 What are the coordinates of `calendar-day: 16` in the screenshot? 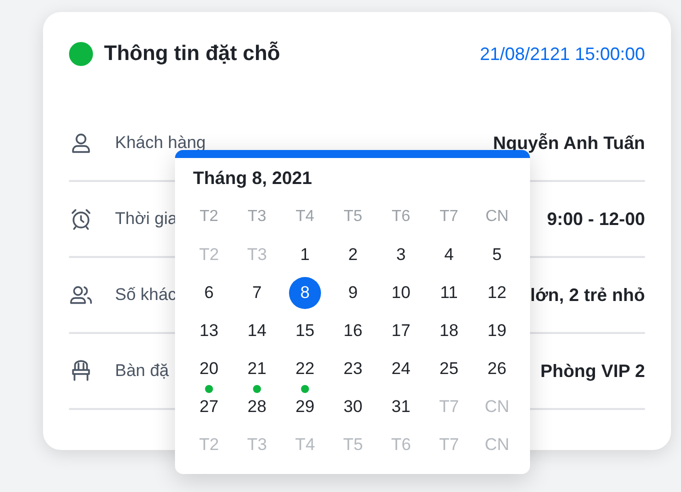 It's located at (353, 331).